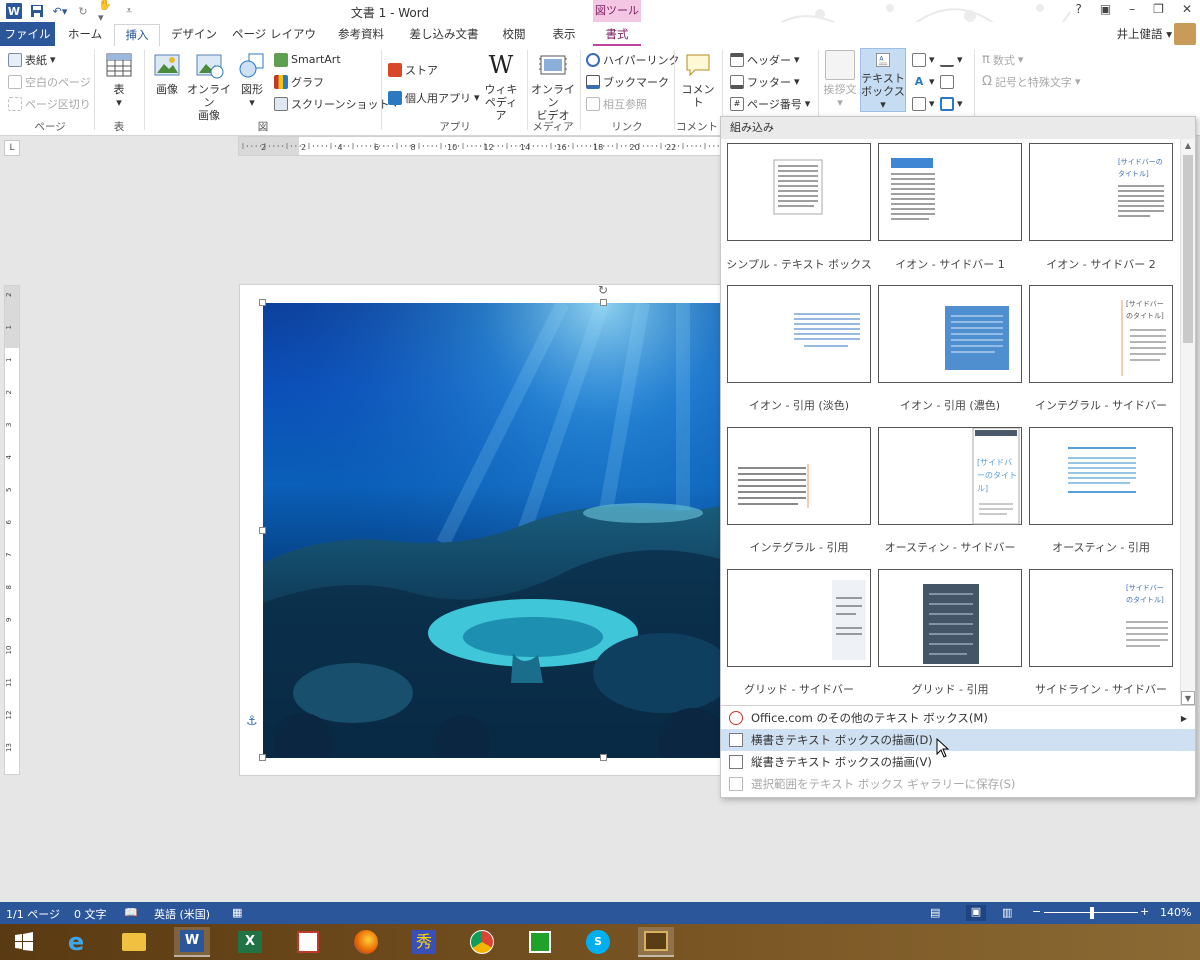  Describe the element at coordinates (1185, 34) in the screenshot. I see `avatar` at that location.